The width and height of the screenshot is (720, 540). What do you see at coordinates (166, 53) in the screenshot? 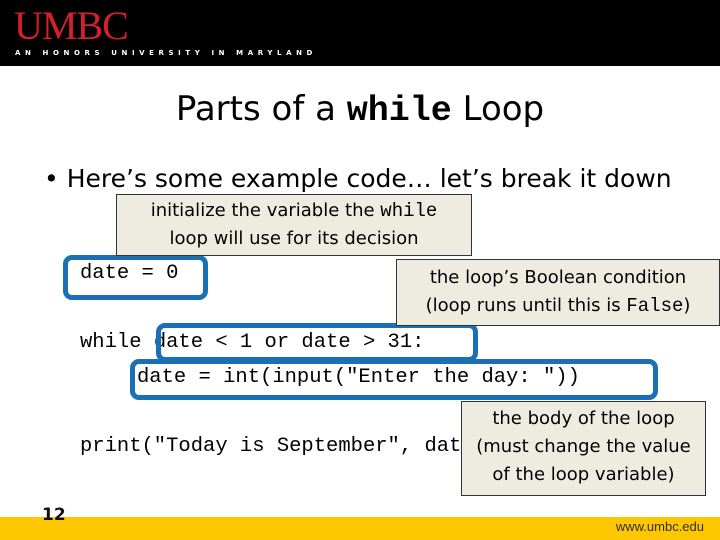
I see `tagline: AN HONORS UNIVERSITY IN MARYLAND` at bounding box center [166, 53].